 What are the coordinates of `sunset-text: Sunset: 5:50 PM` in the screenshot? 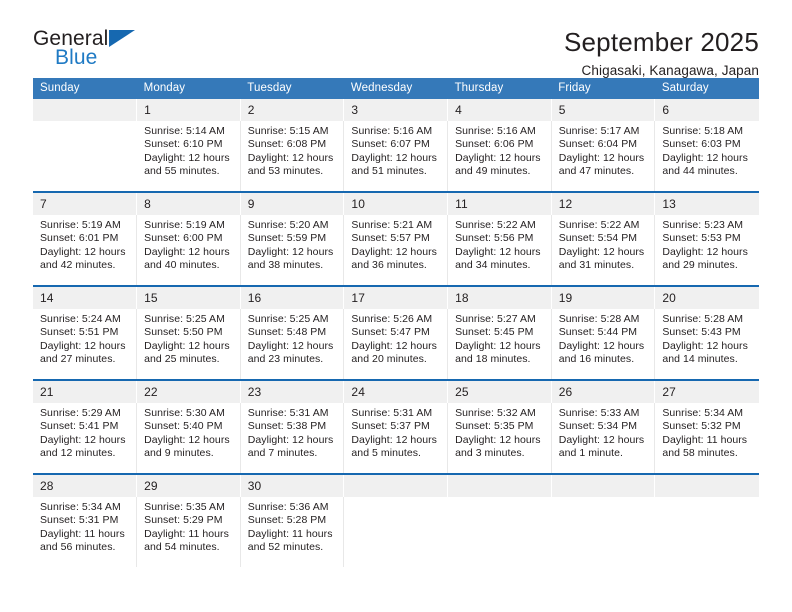 It's located at (183, 332).